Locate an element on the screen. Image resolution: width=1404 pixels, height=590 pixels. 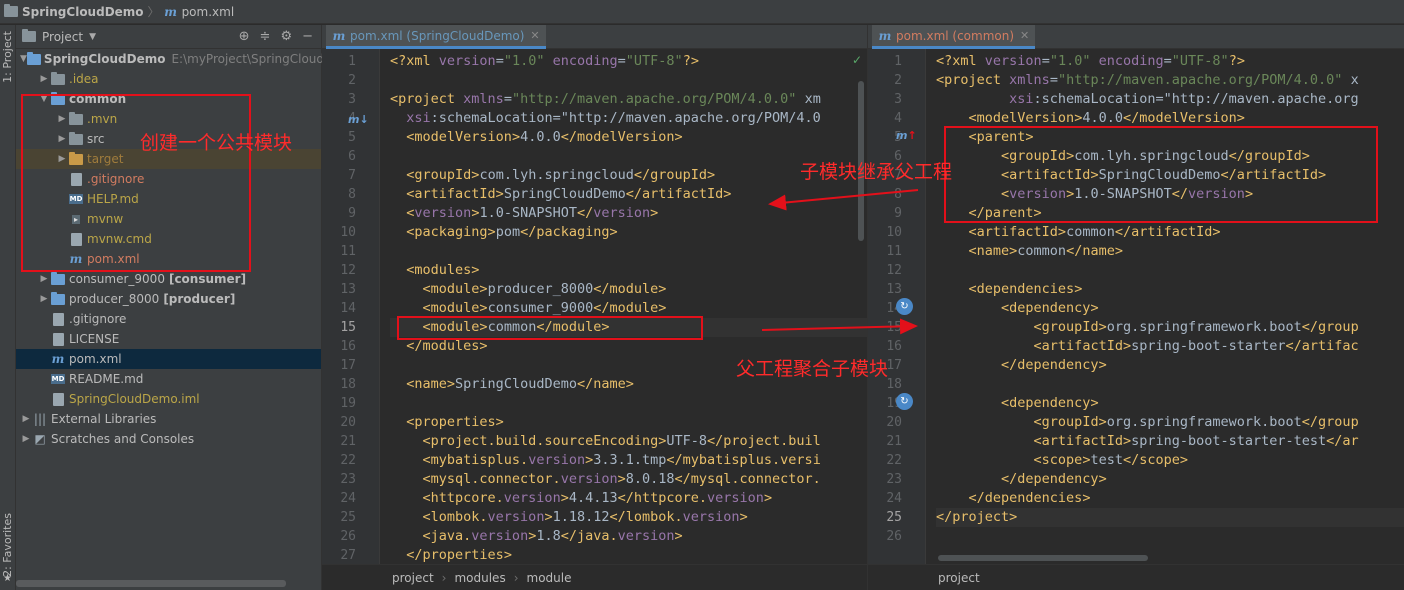
line-number: 14 is located at coordinates (348, 308).